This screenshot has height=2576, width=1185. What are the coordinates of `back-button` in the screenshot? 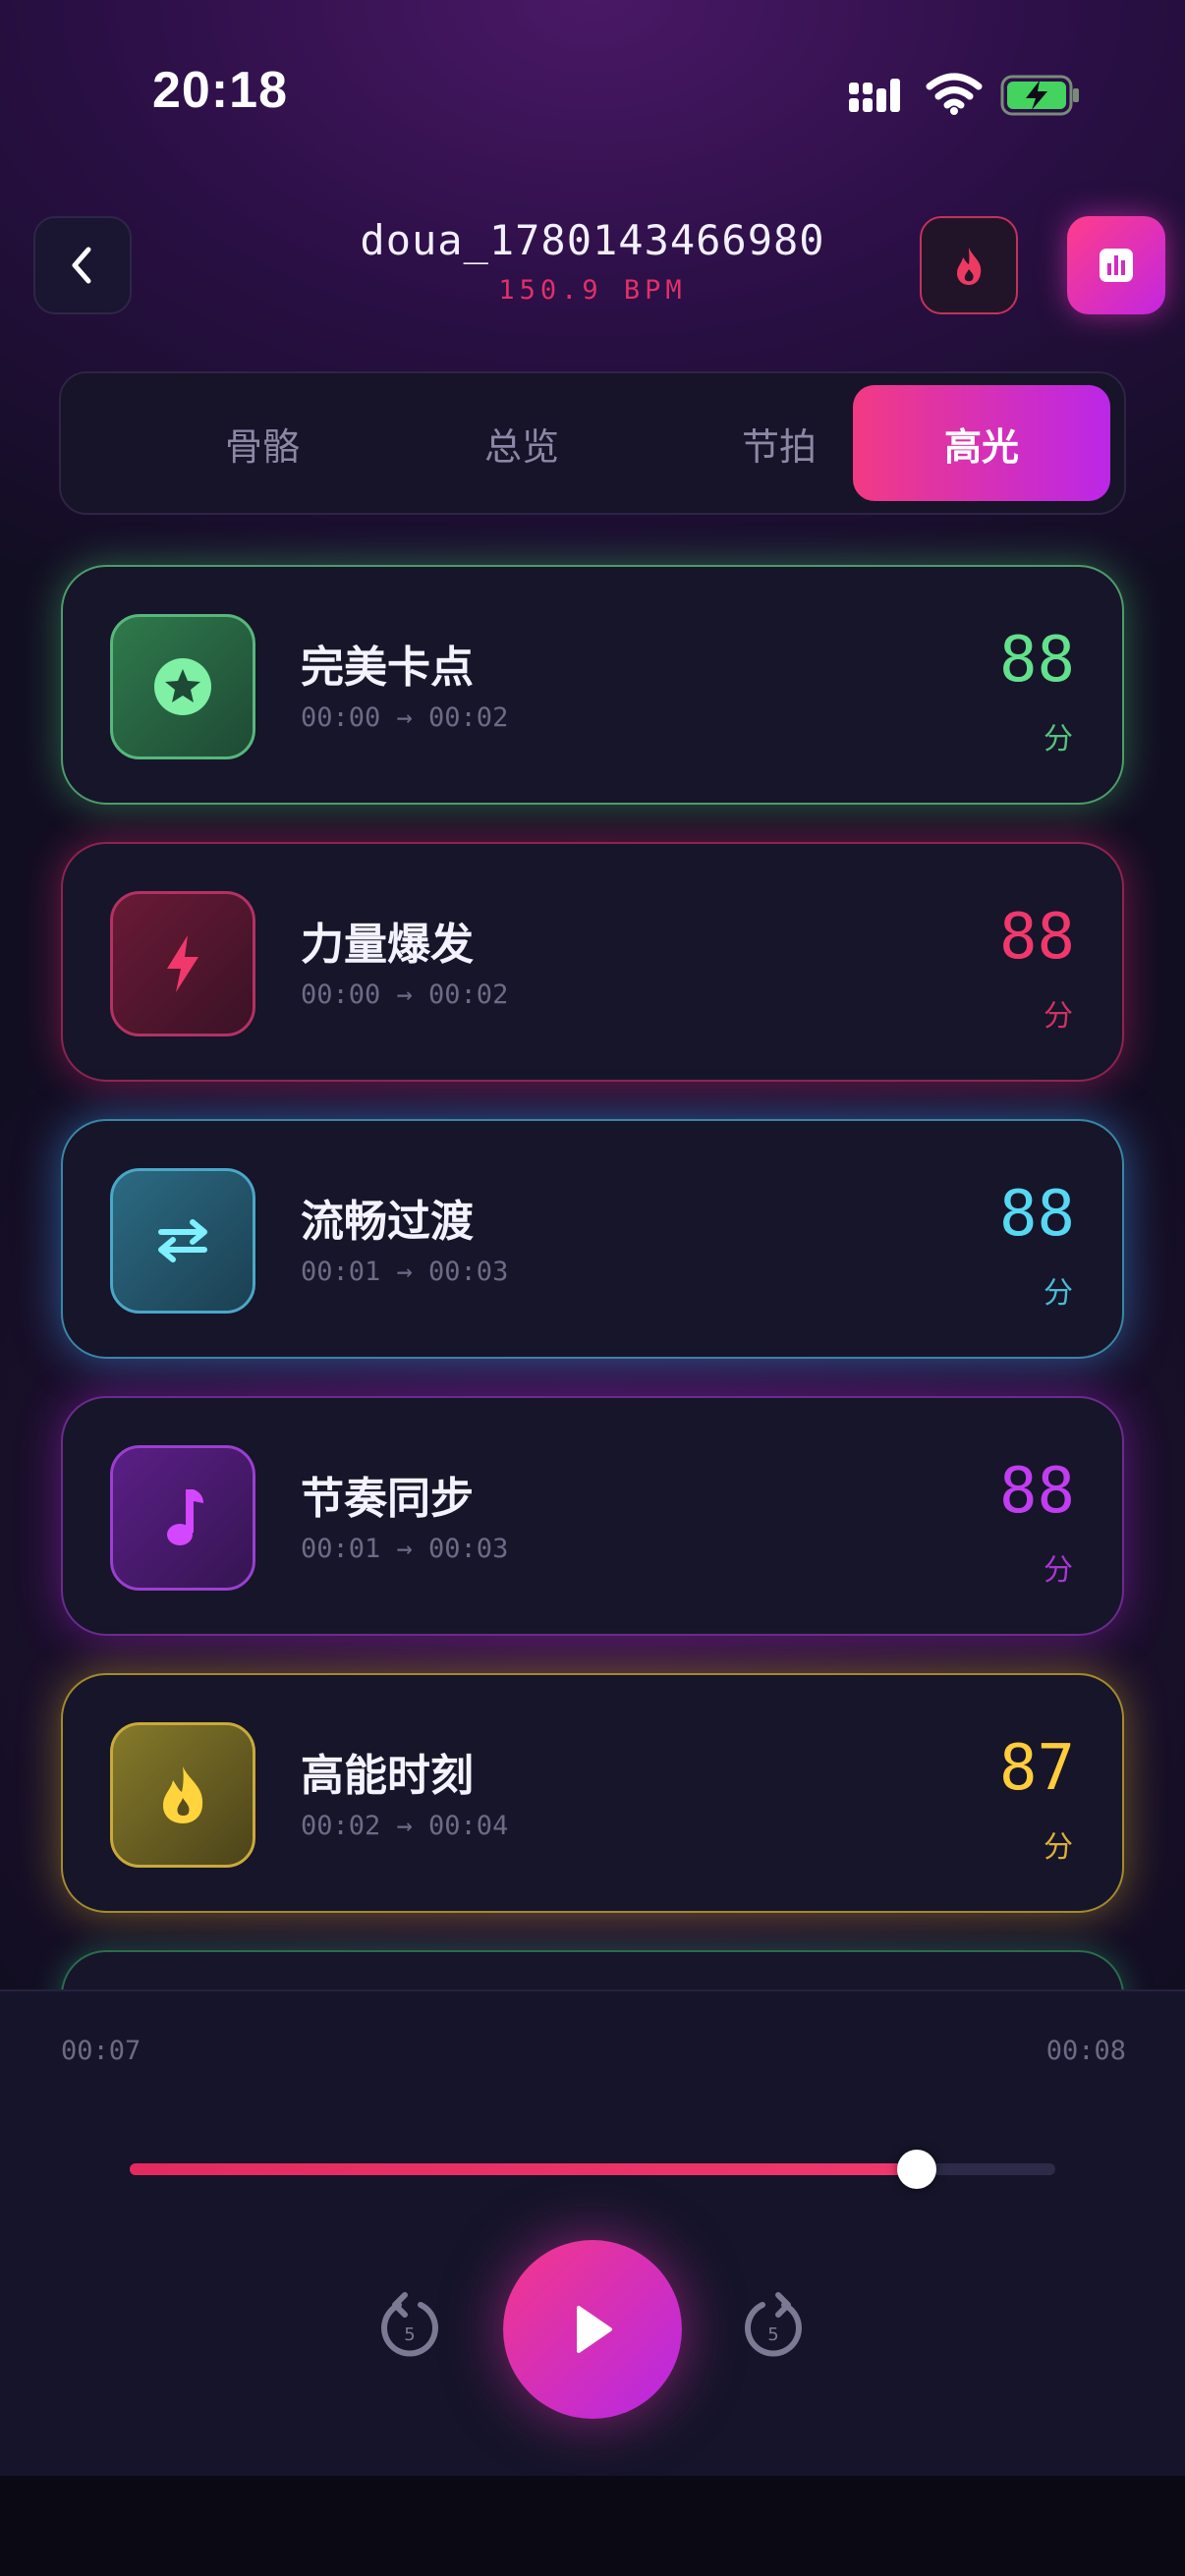 It's located at (83, 265).